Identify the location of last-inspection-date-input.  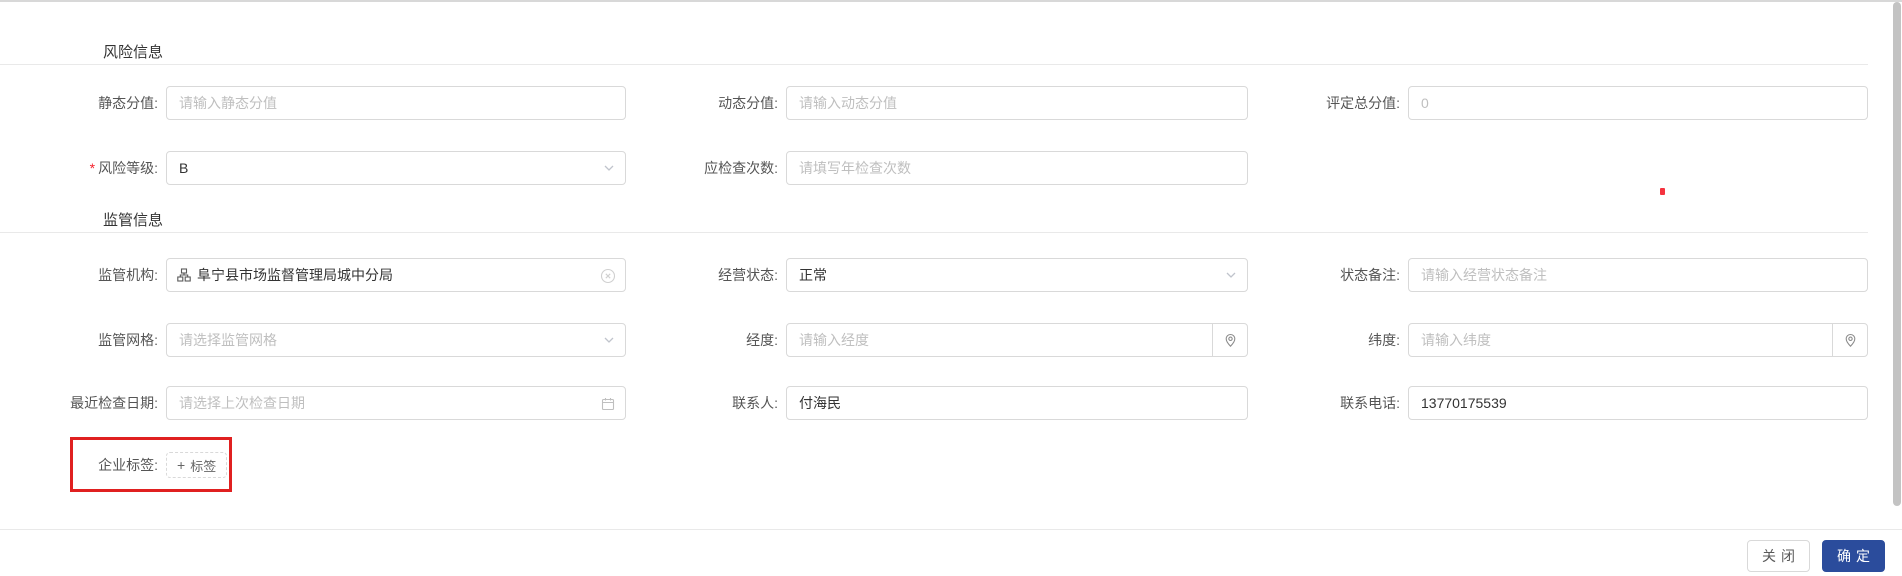
(396, 403).